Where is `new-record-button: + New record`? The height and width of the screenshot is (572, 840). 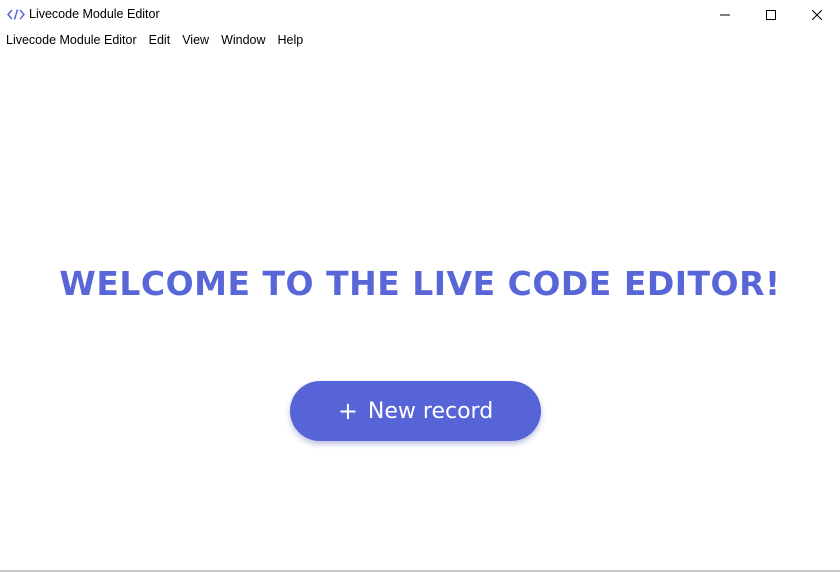 new-record-button: + New record is located at coordinates (415, 411).